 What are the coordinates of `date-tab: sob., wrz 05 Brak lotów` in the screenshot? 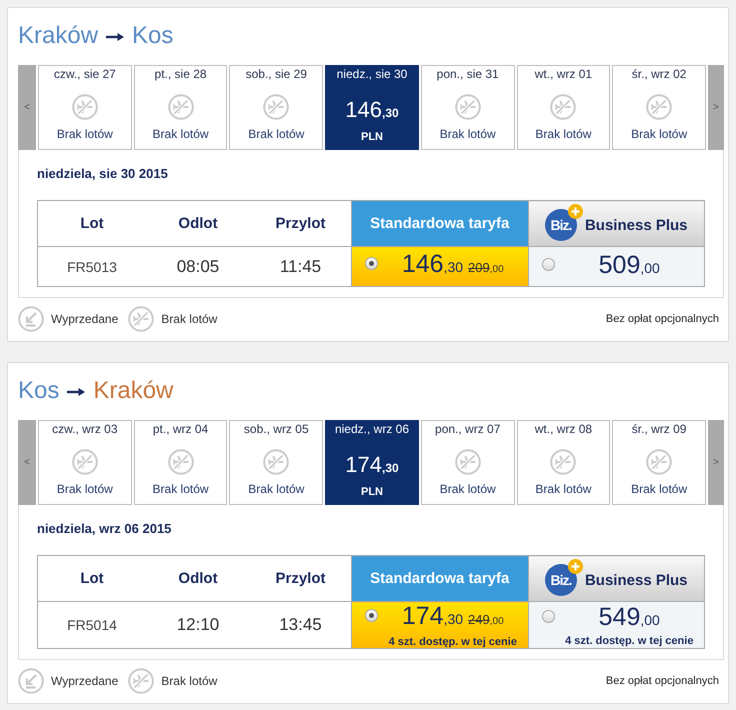 It's located at (276, 462).